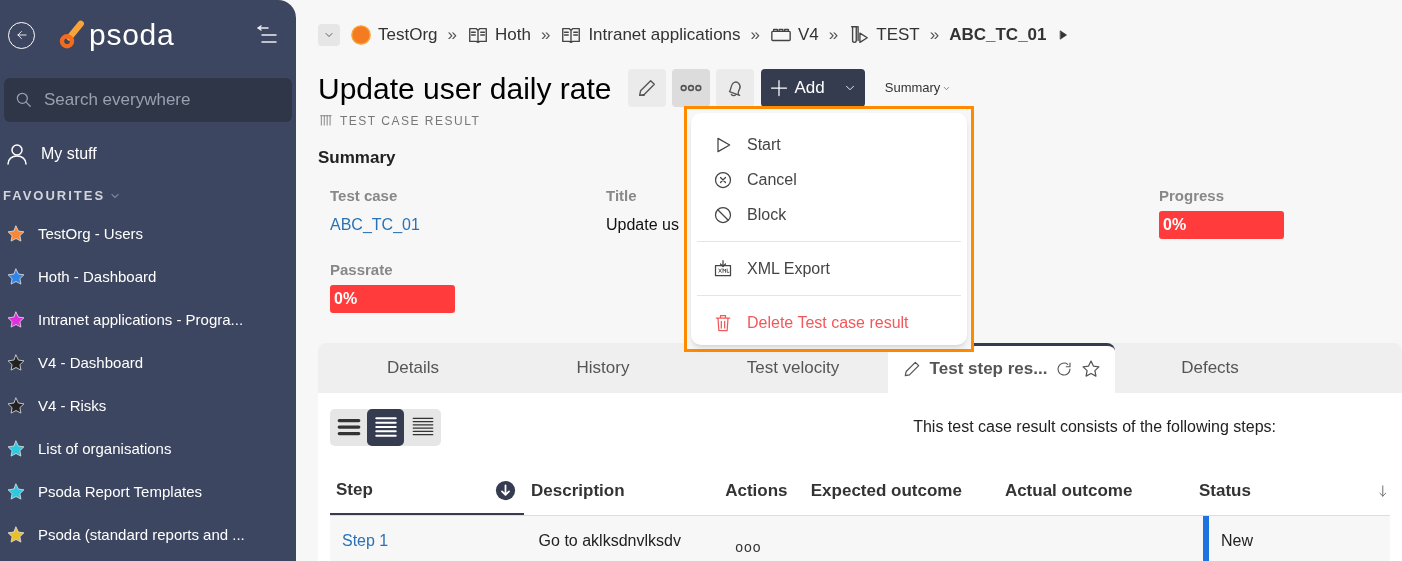 This screenshot has height=561, width=1402. Describe the element at coordinates (148, 449) in the screenshot. I see `favourite-item: List of organisations` at that location.